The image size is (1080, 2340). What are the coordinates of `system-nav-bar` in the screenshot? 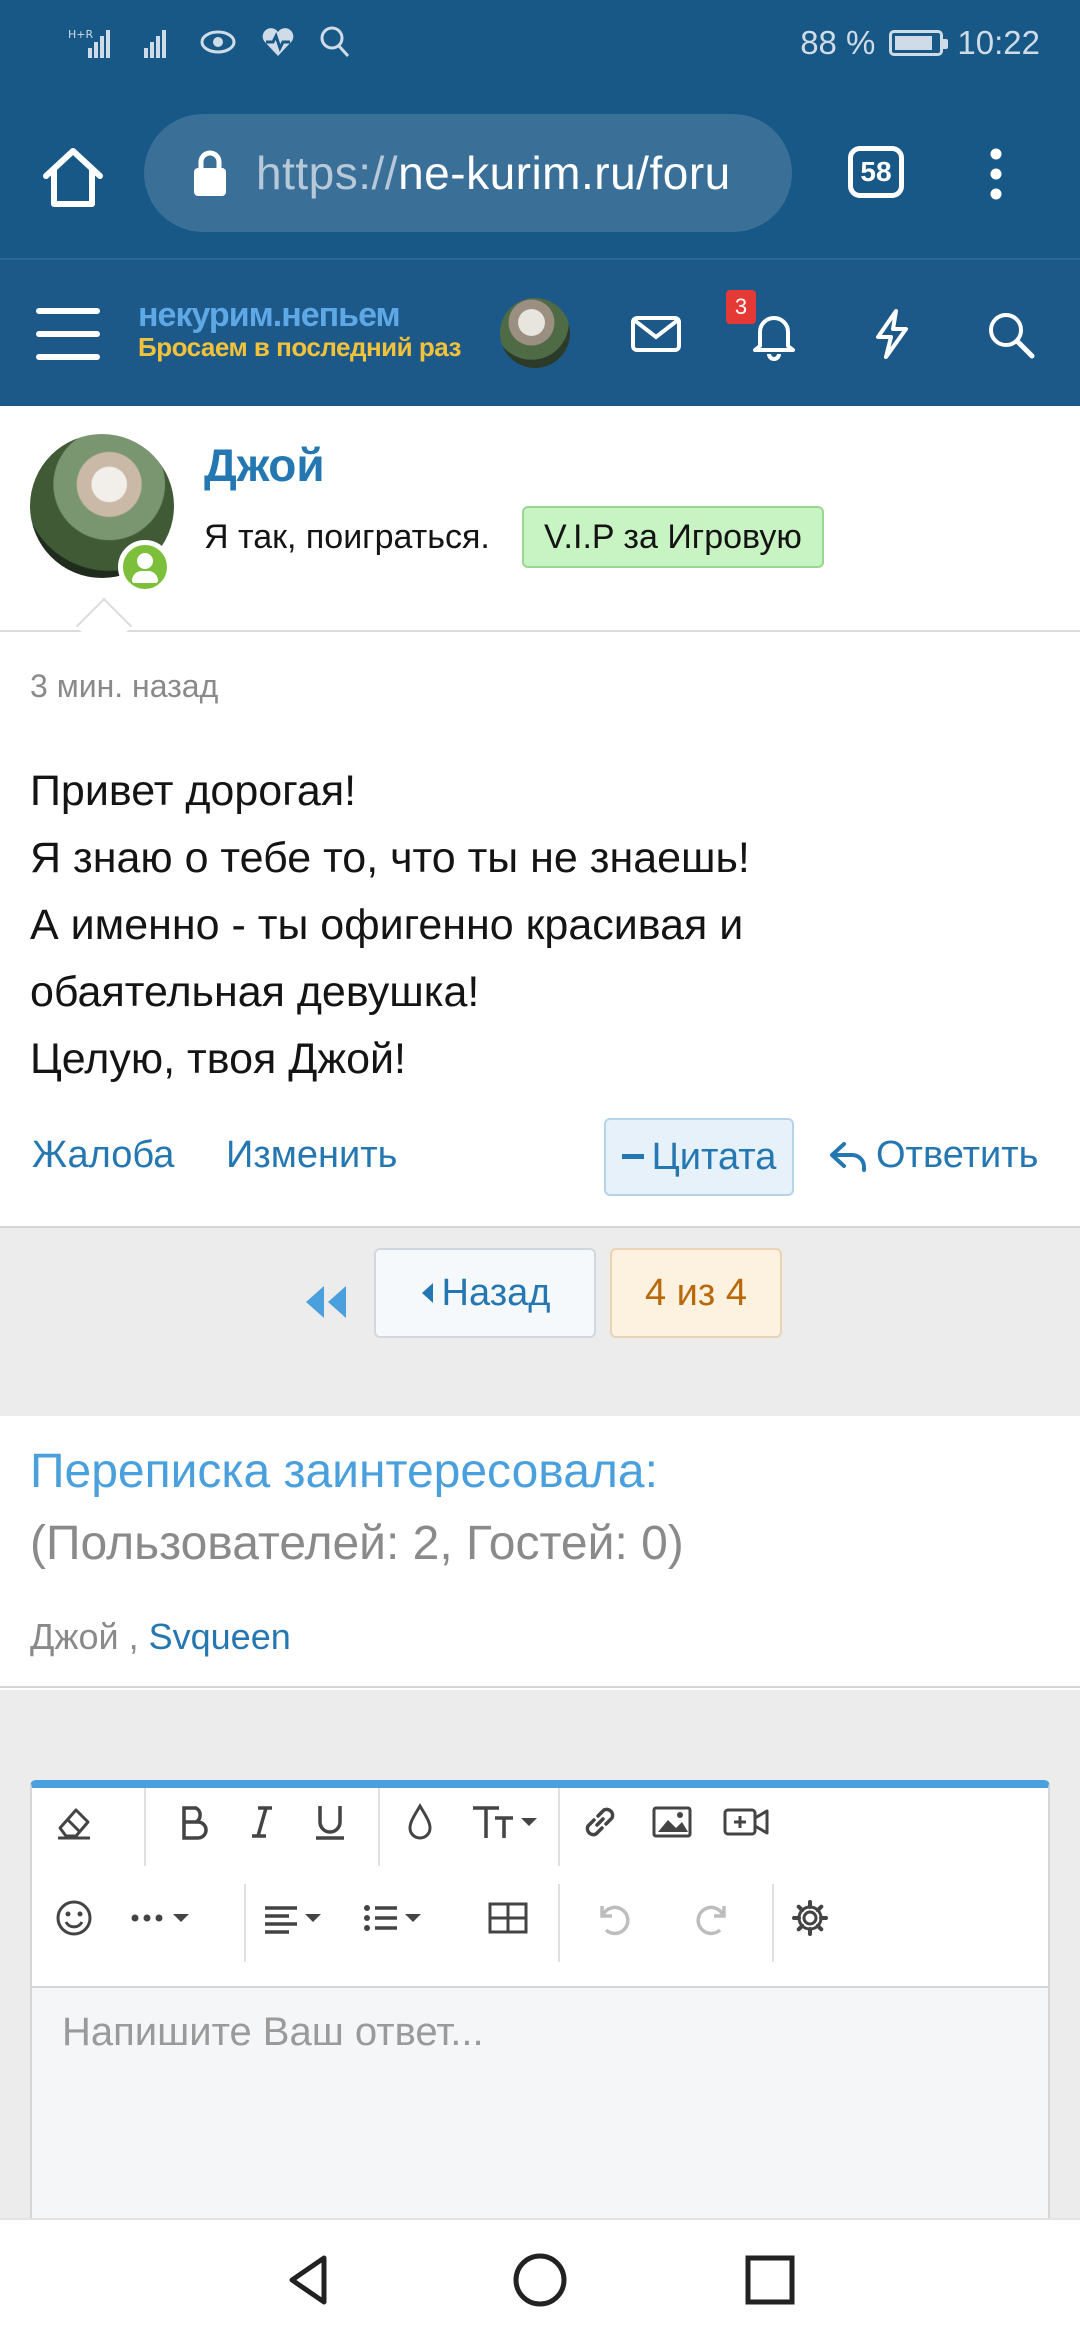 It's located at (540, 2279).